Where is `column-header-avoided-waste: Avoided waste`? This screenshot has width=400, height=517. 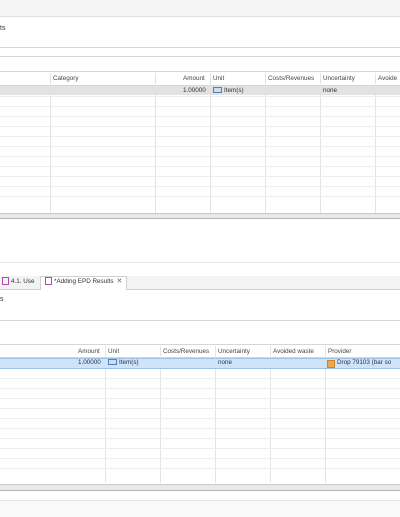
column-header-avoided-waste: Avoided waste is located at coordinates (293, 352).